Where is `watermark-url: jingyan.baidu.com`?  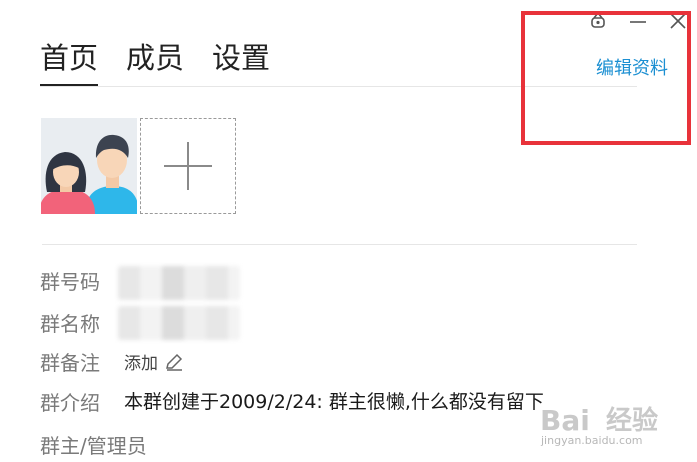 watermark-url: jingyan.baidu.com is located at coordinates (592, 440).